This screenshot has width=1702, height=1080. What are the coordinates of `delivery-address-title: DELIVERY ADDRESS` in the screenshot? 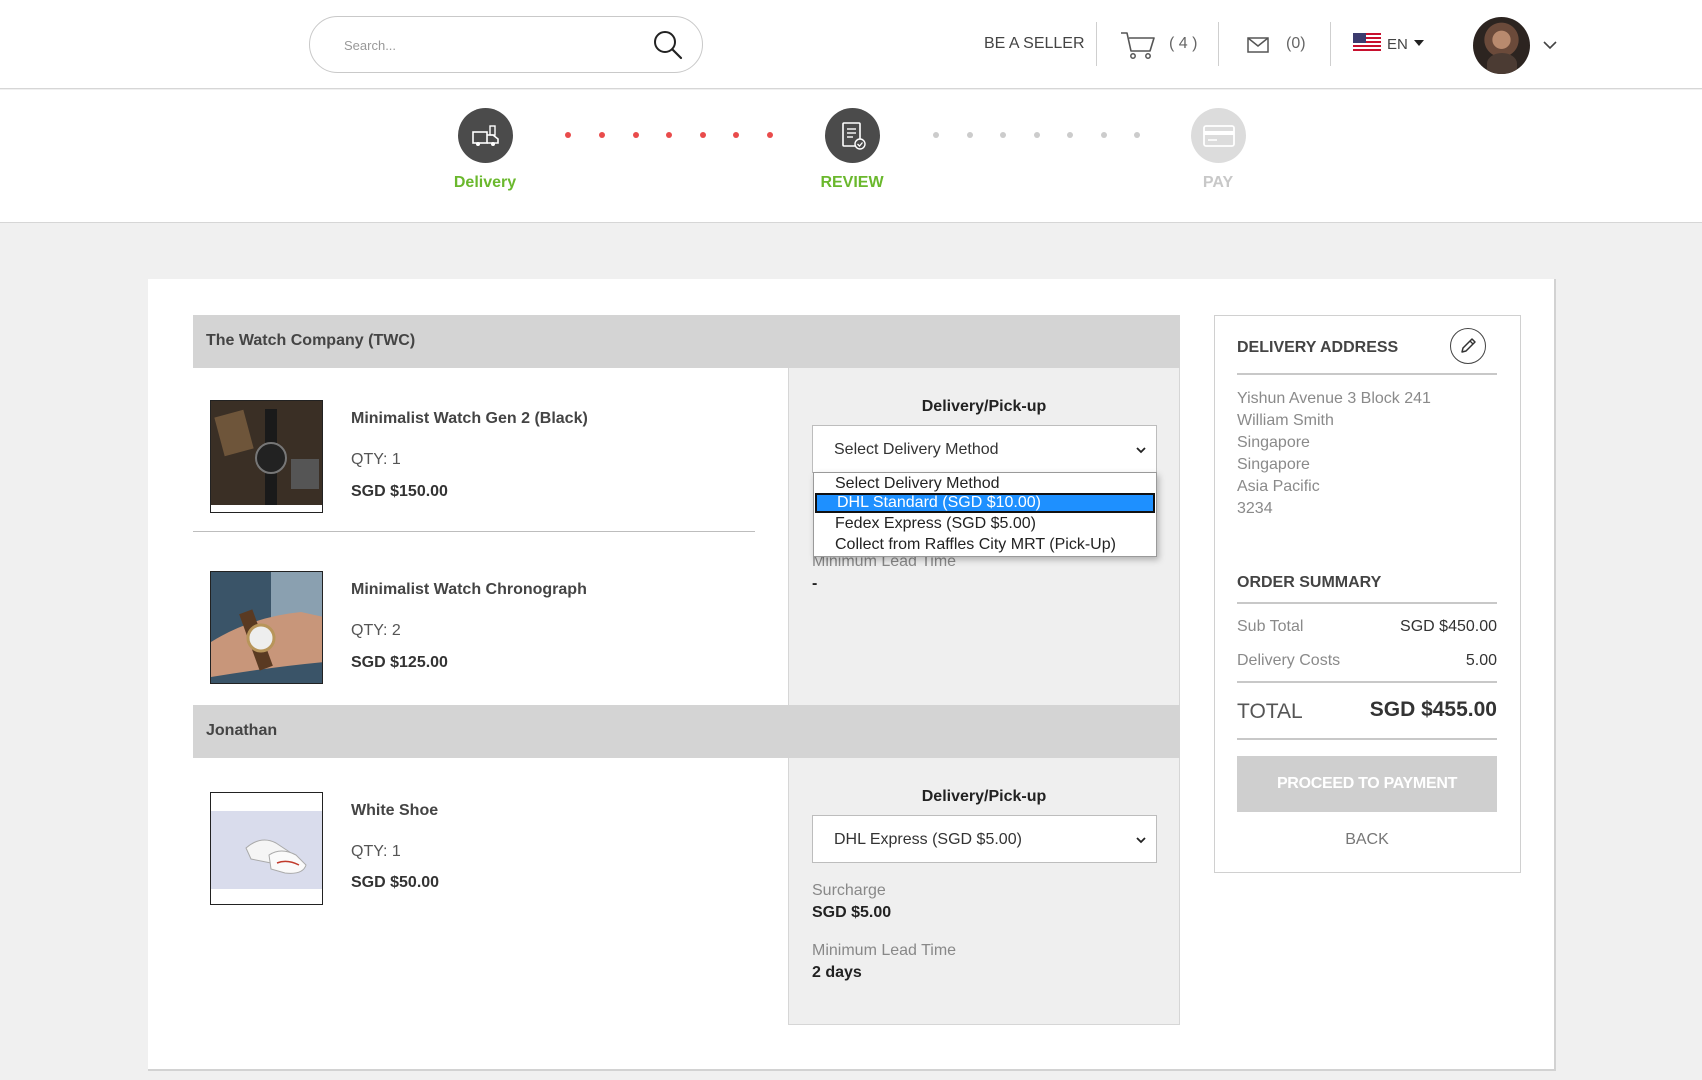 It's located at (1318, 347).